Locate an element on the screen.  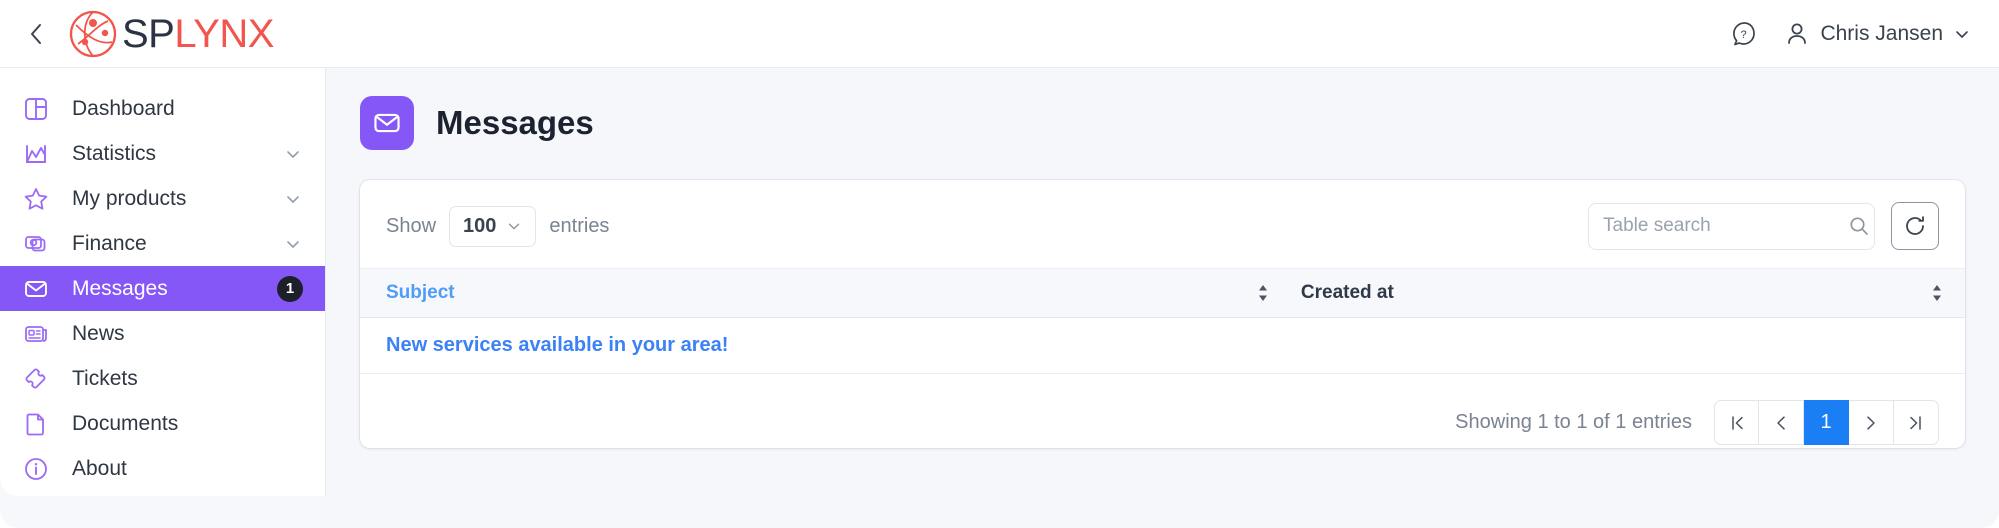
column-header-label: Subject is located at coordinates (420, 292).